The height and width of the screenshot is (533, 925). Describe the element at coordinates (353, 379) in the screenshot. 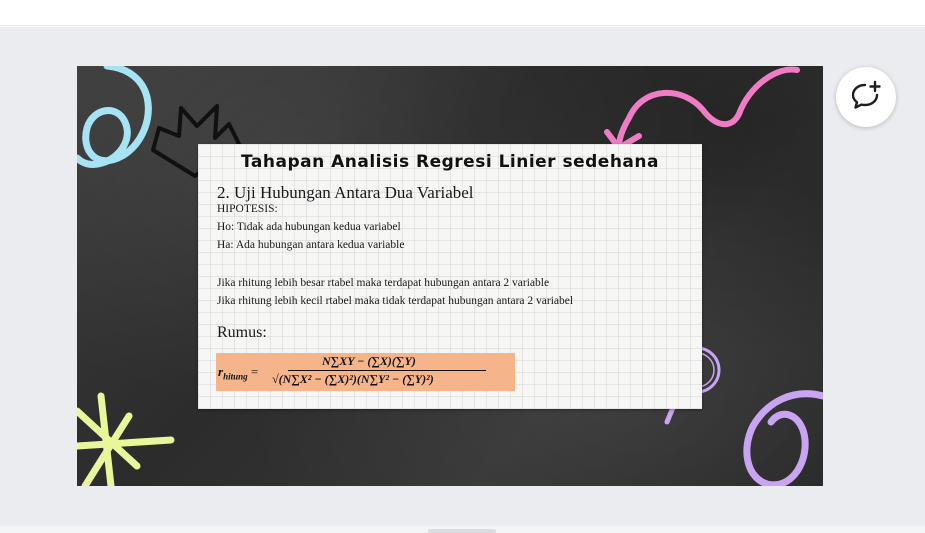

I see `formula-denominator: √(N∑X² − (∑X)²)(N∑Y² − (∑Y)²)` at that location.